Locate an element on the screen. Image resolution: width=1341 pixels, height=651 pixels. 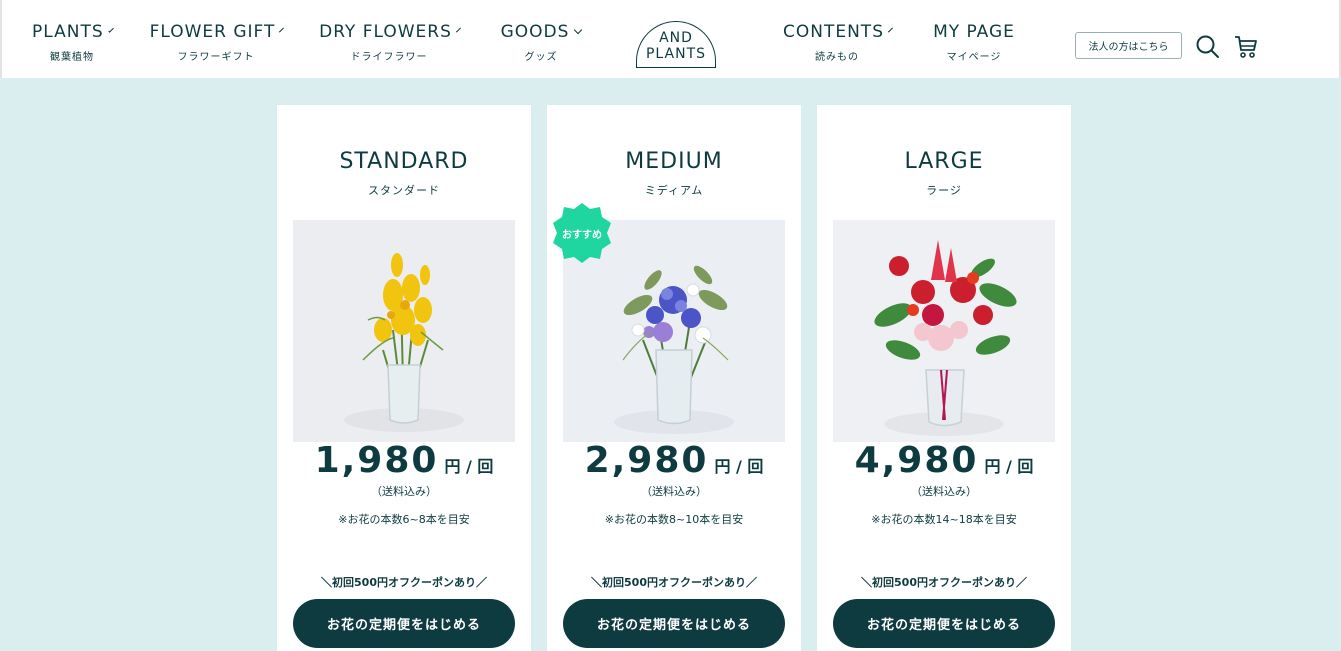
nav-my-page: MY PAGE マイページ is located at coordinates (974, 42).